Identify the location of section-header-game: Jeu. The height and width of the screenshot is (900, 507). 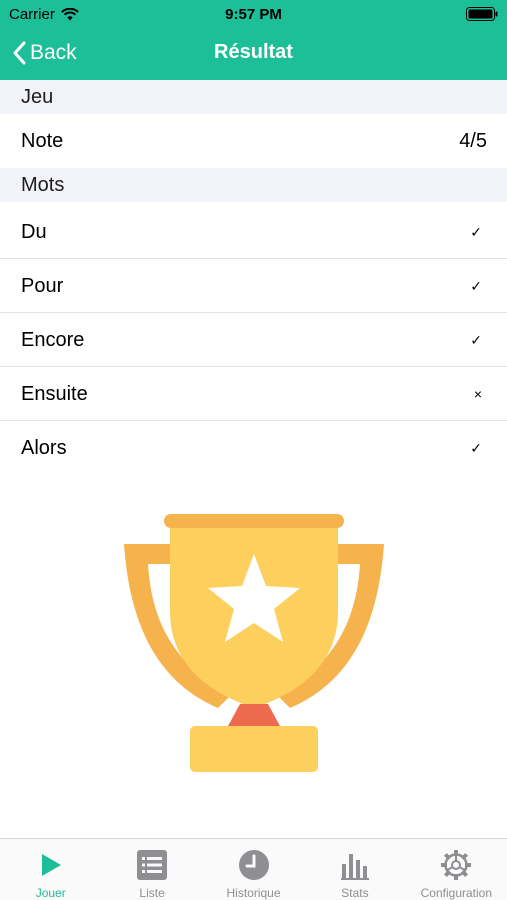
(253, 97).